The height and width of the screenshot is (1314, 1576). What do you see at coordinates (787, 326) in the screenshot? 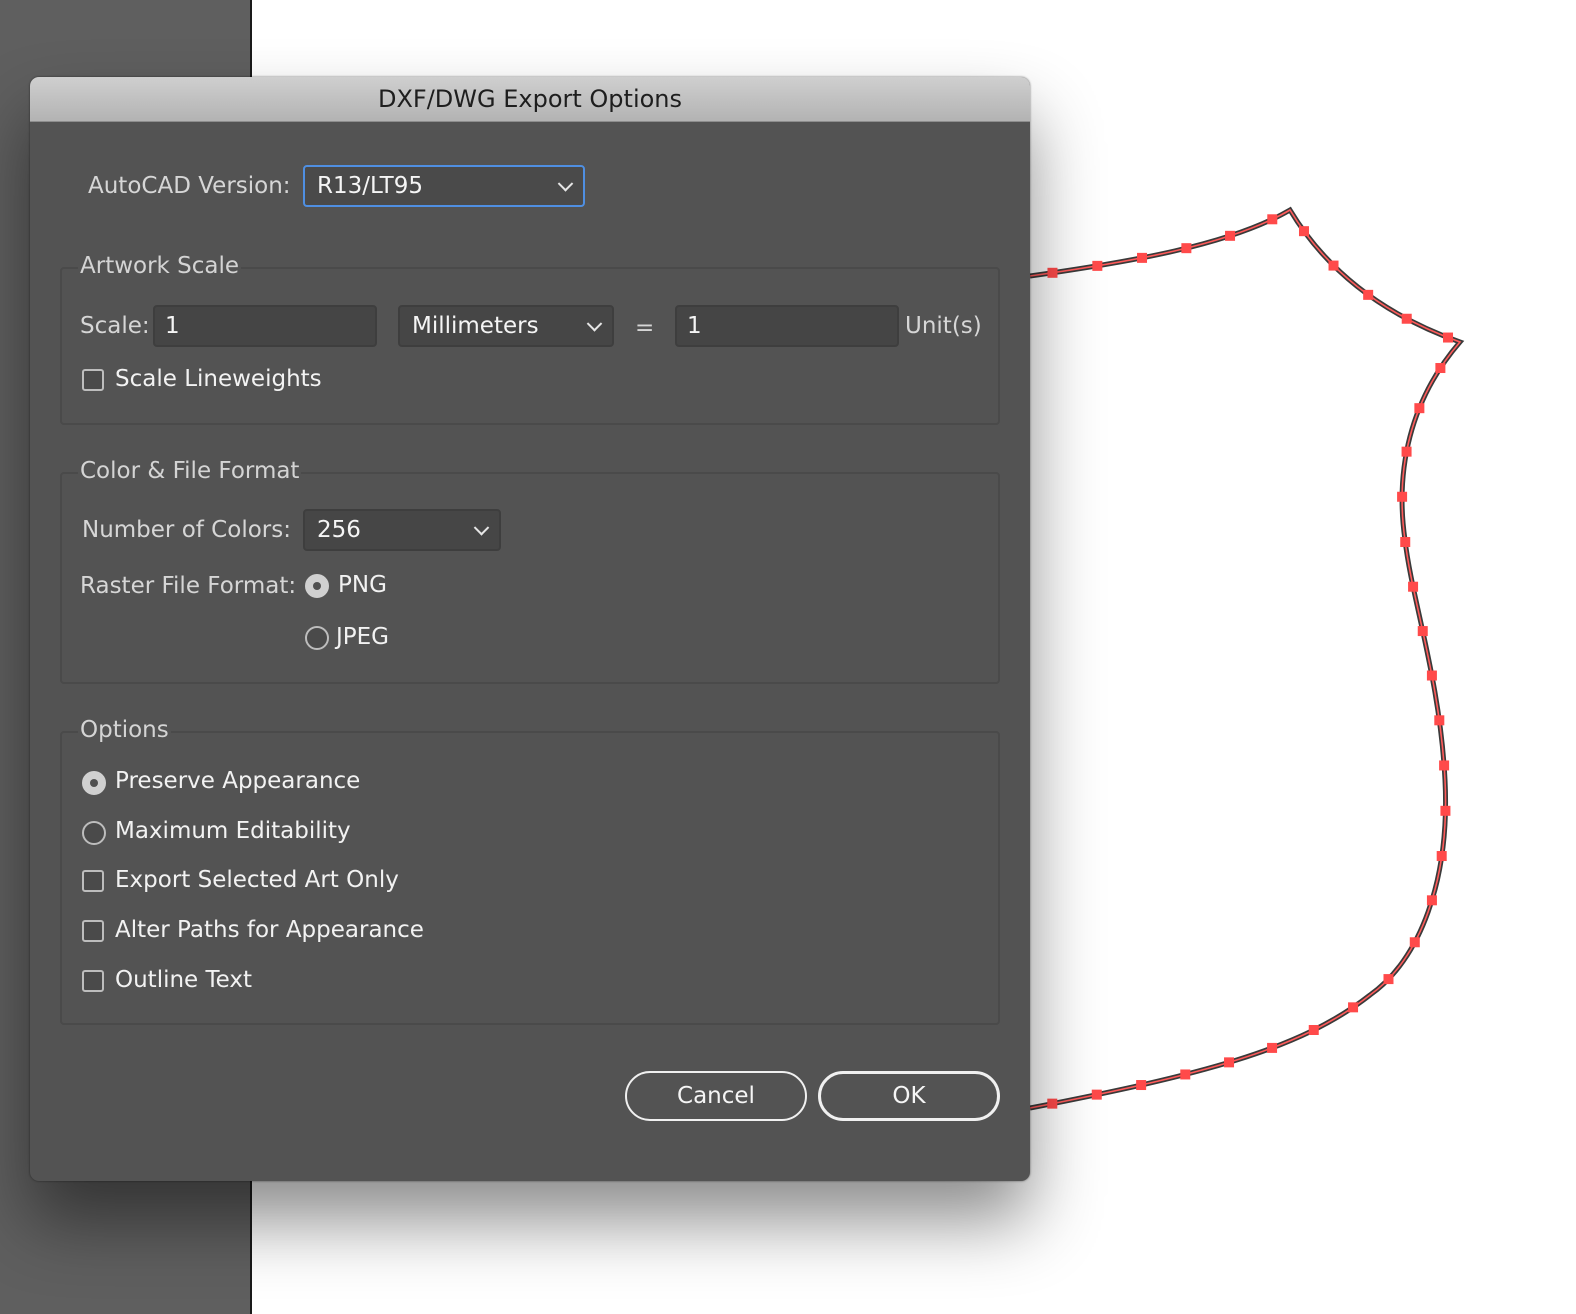
I see `units-input: 1` at bounding box center [787, 326].